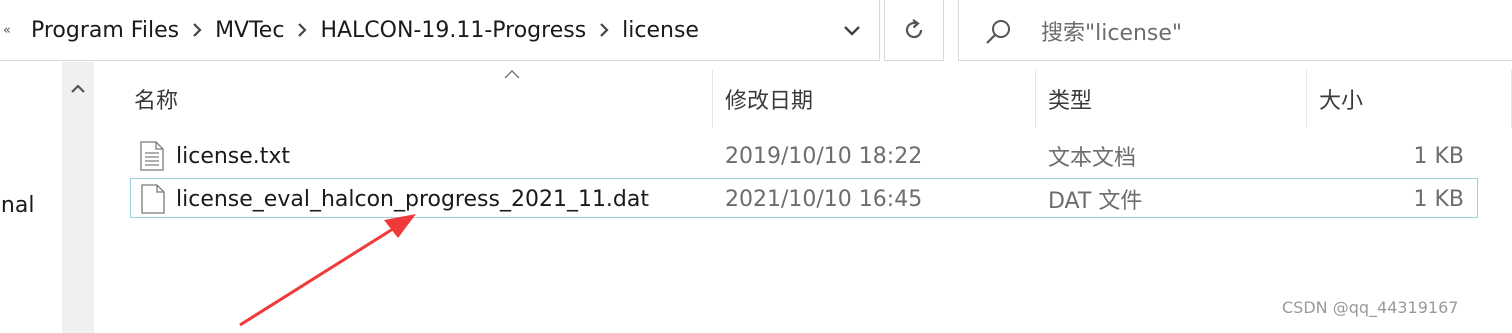 The image size is (1512, 333). I want to click on address-history-dropdown, so click(852, 31).